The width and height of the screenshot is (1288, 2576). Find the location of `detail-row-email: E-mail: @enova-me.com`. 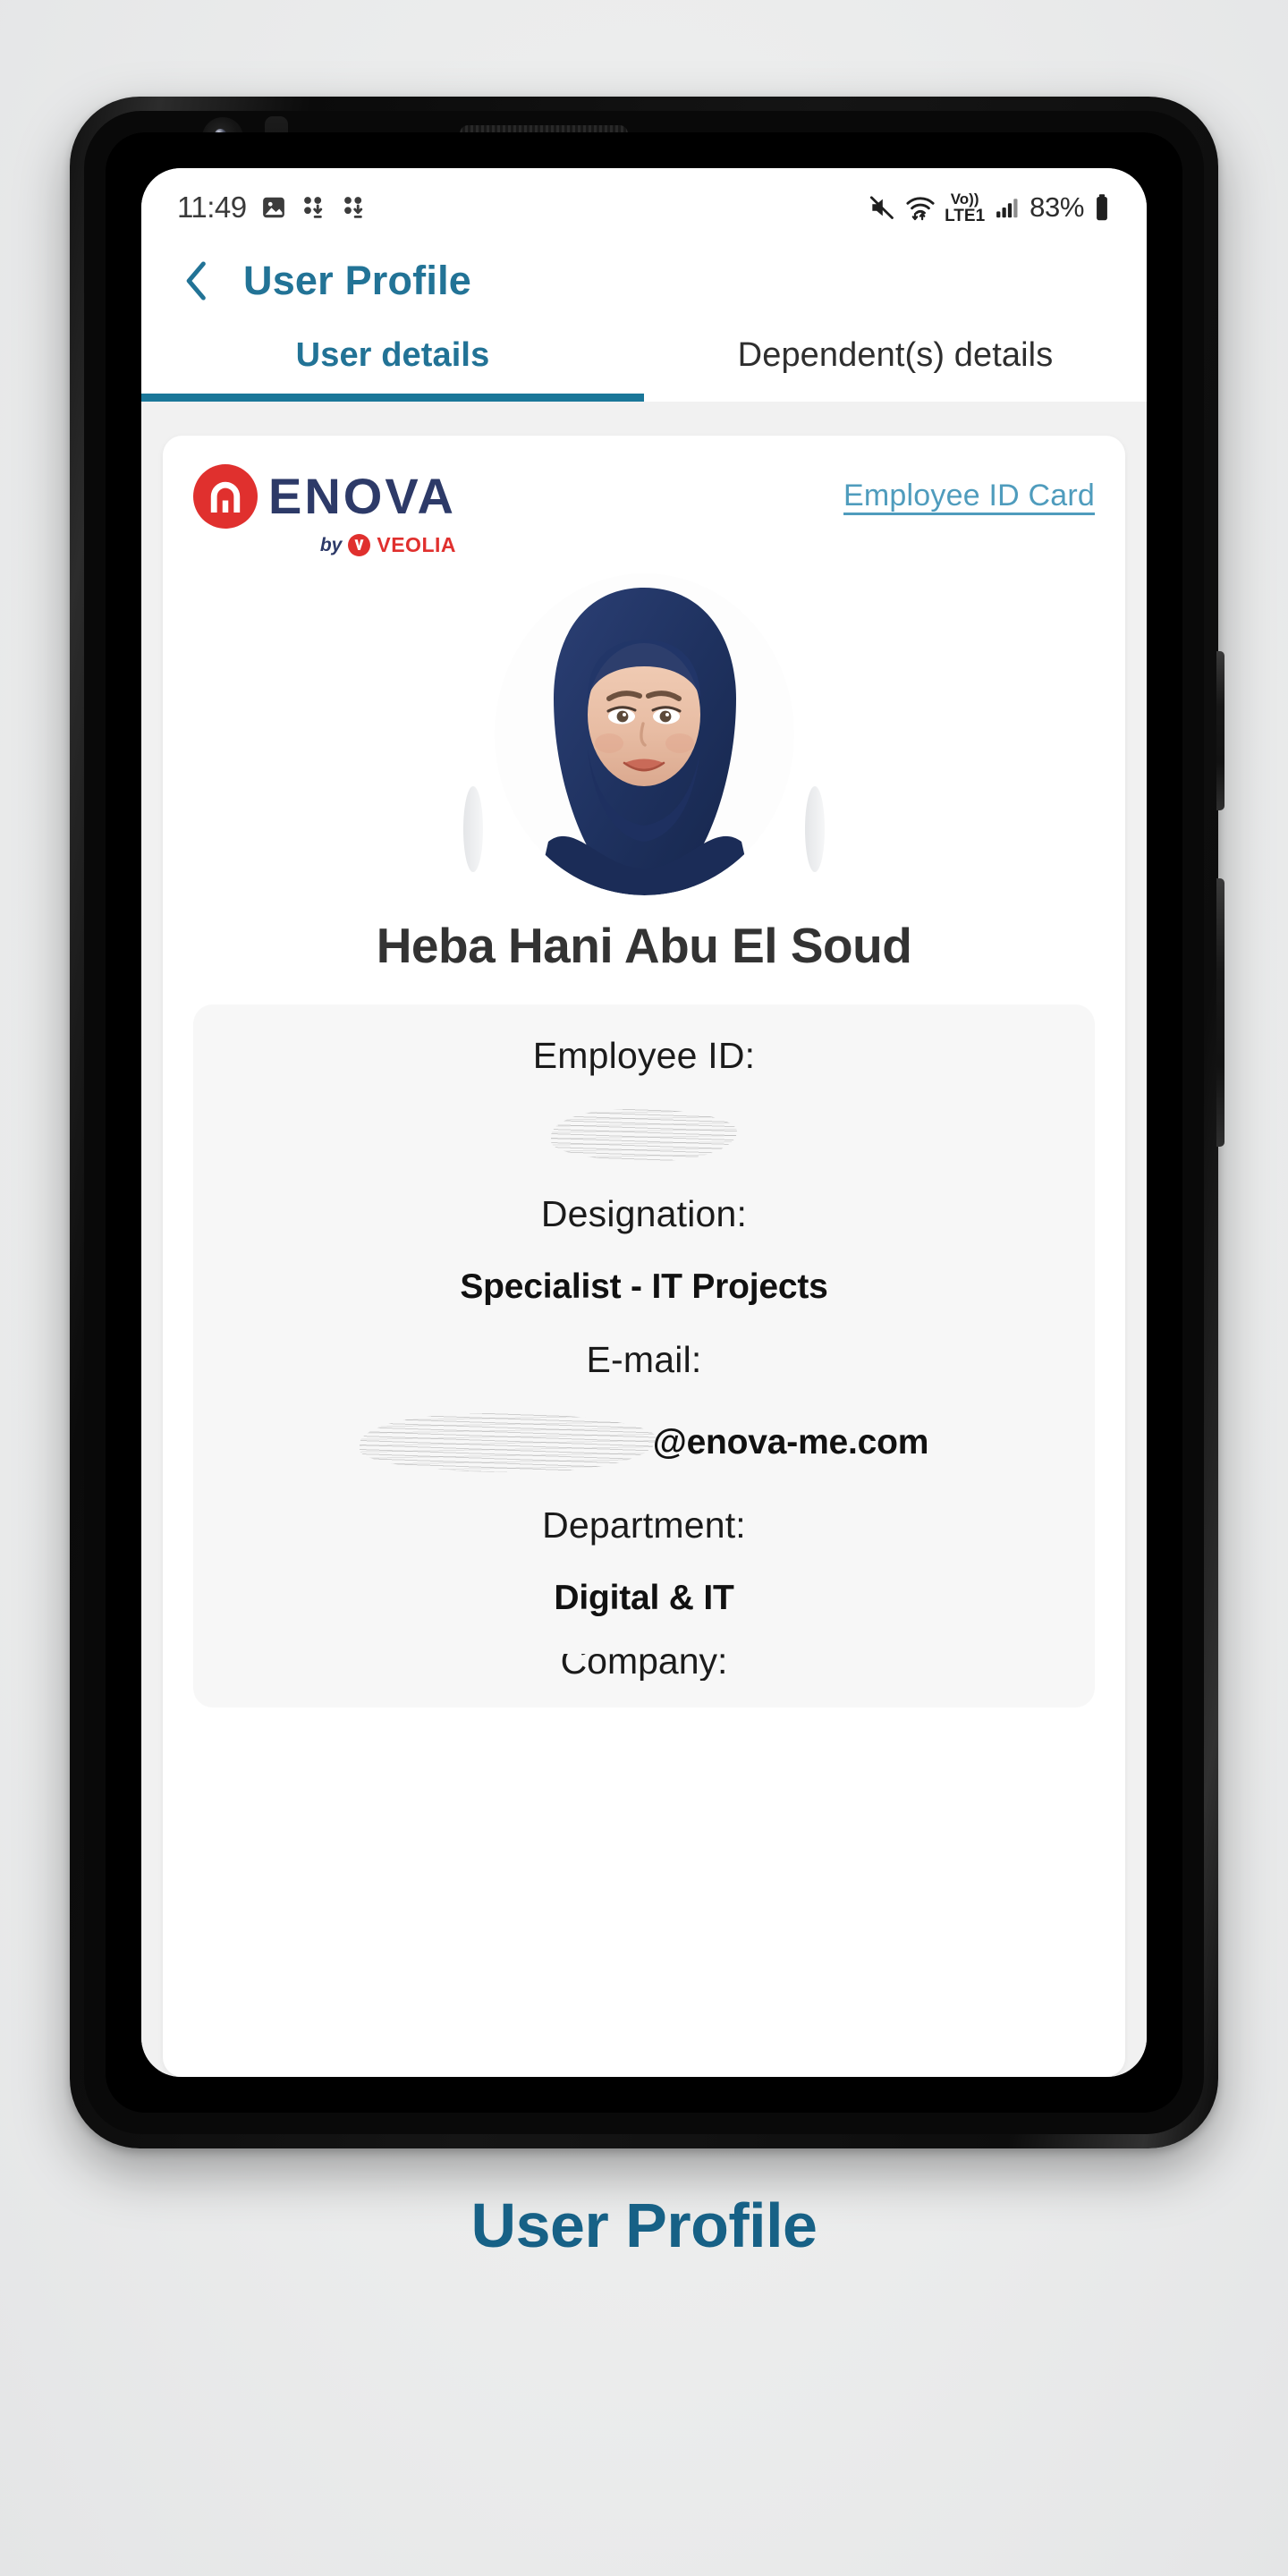

detail-row-email: E-mail: @enova-me.com is located at coordinates (644, 1405).